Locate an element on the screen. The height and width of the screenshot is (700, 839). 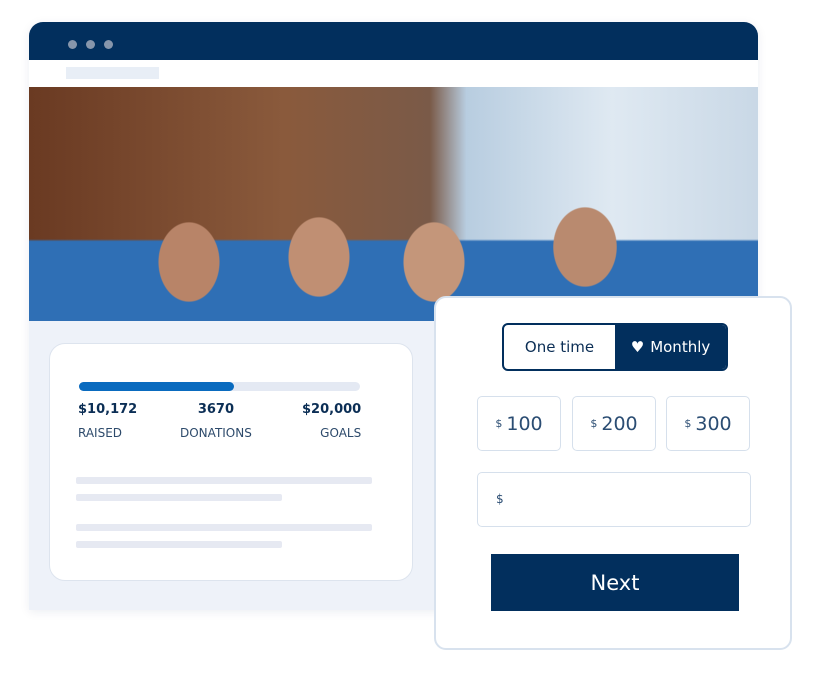
goal-value: $20,000 is located at coordinates (332, 409).